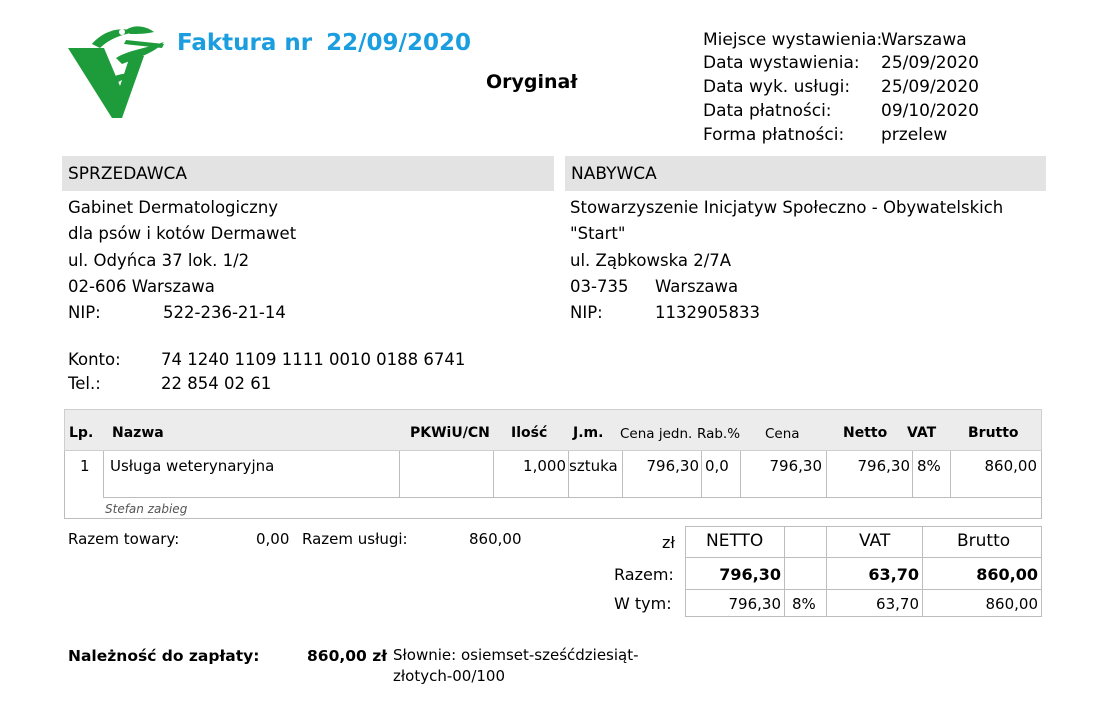  What do you see at coordinates (159, 260) in the screenshot?
I see `seller-street: ul. Odyńca 37 lok. 1/2` at bounding box center [159, 260].